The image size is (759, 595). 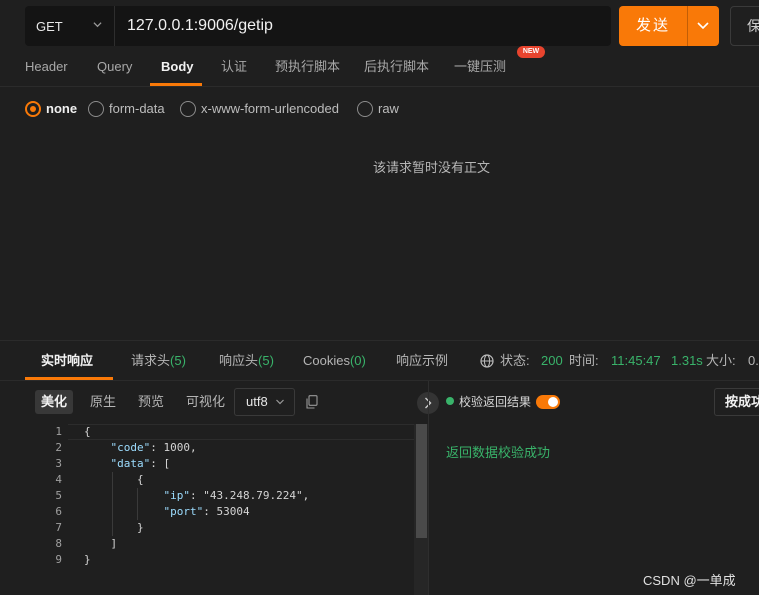 I want to click on time-value: 11:45:47, so click(x=636, y=360).